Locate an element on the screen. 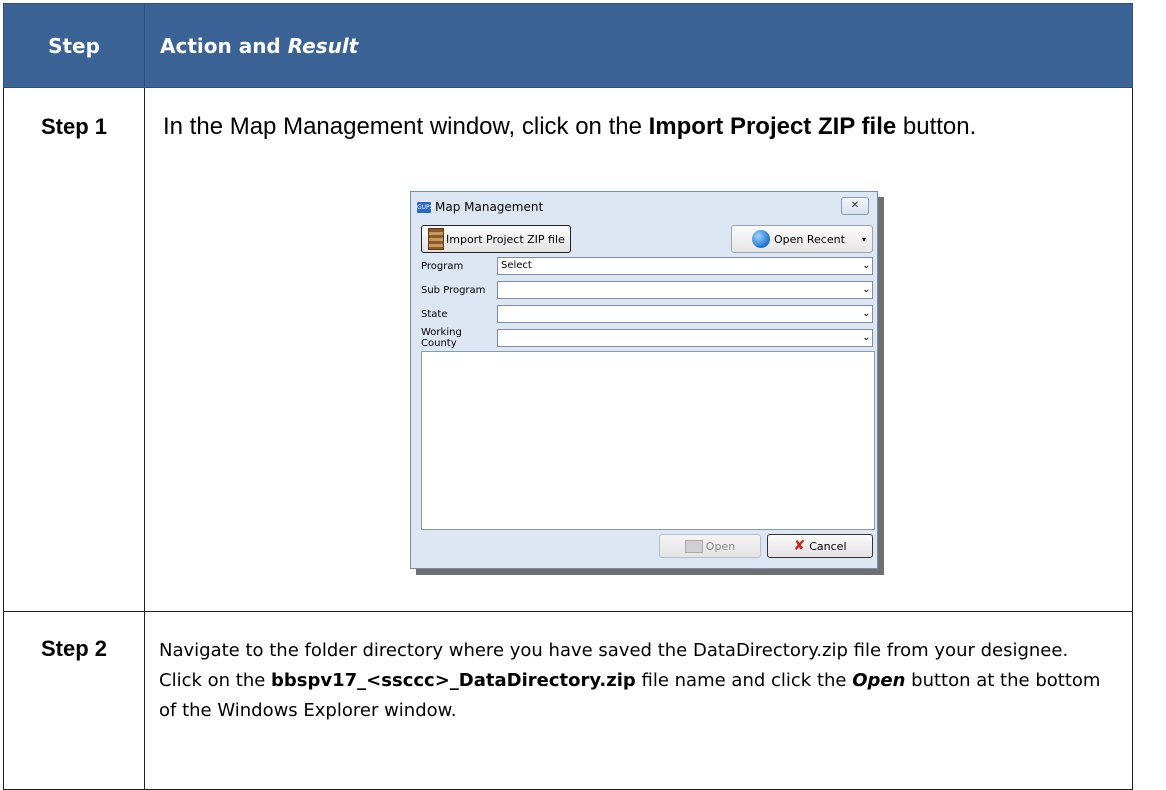  open-button: Open is located at coordinates (710, 546).